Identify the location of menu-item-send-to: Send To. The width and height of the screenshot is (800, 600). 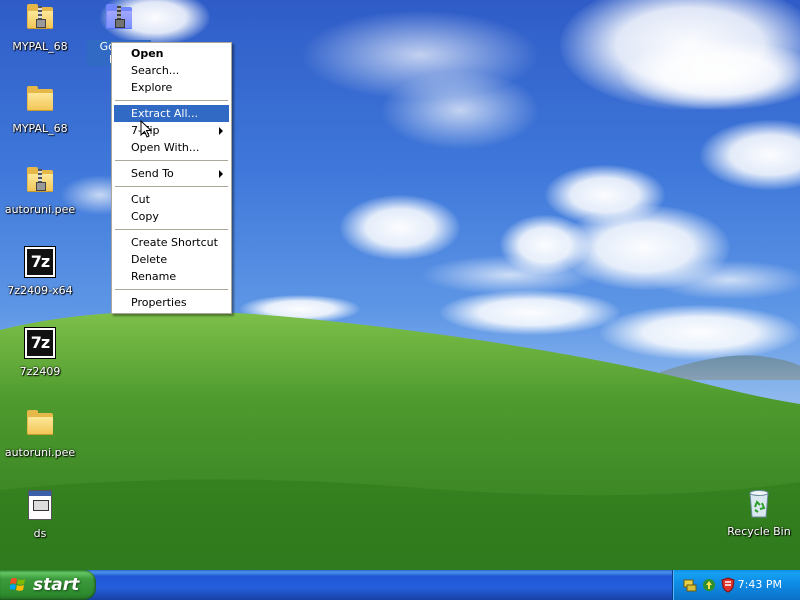
(171, 173).